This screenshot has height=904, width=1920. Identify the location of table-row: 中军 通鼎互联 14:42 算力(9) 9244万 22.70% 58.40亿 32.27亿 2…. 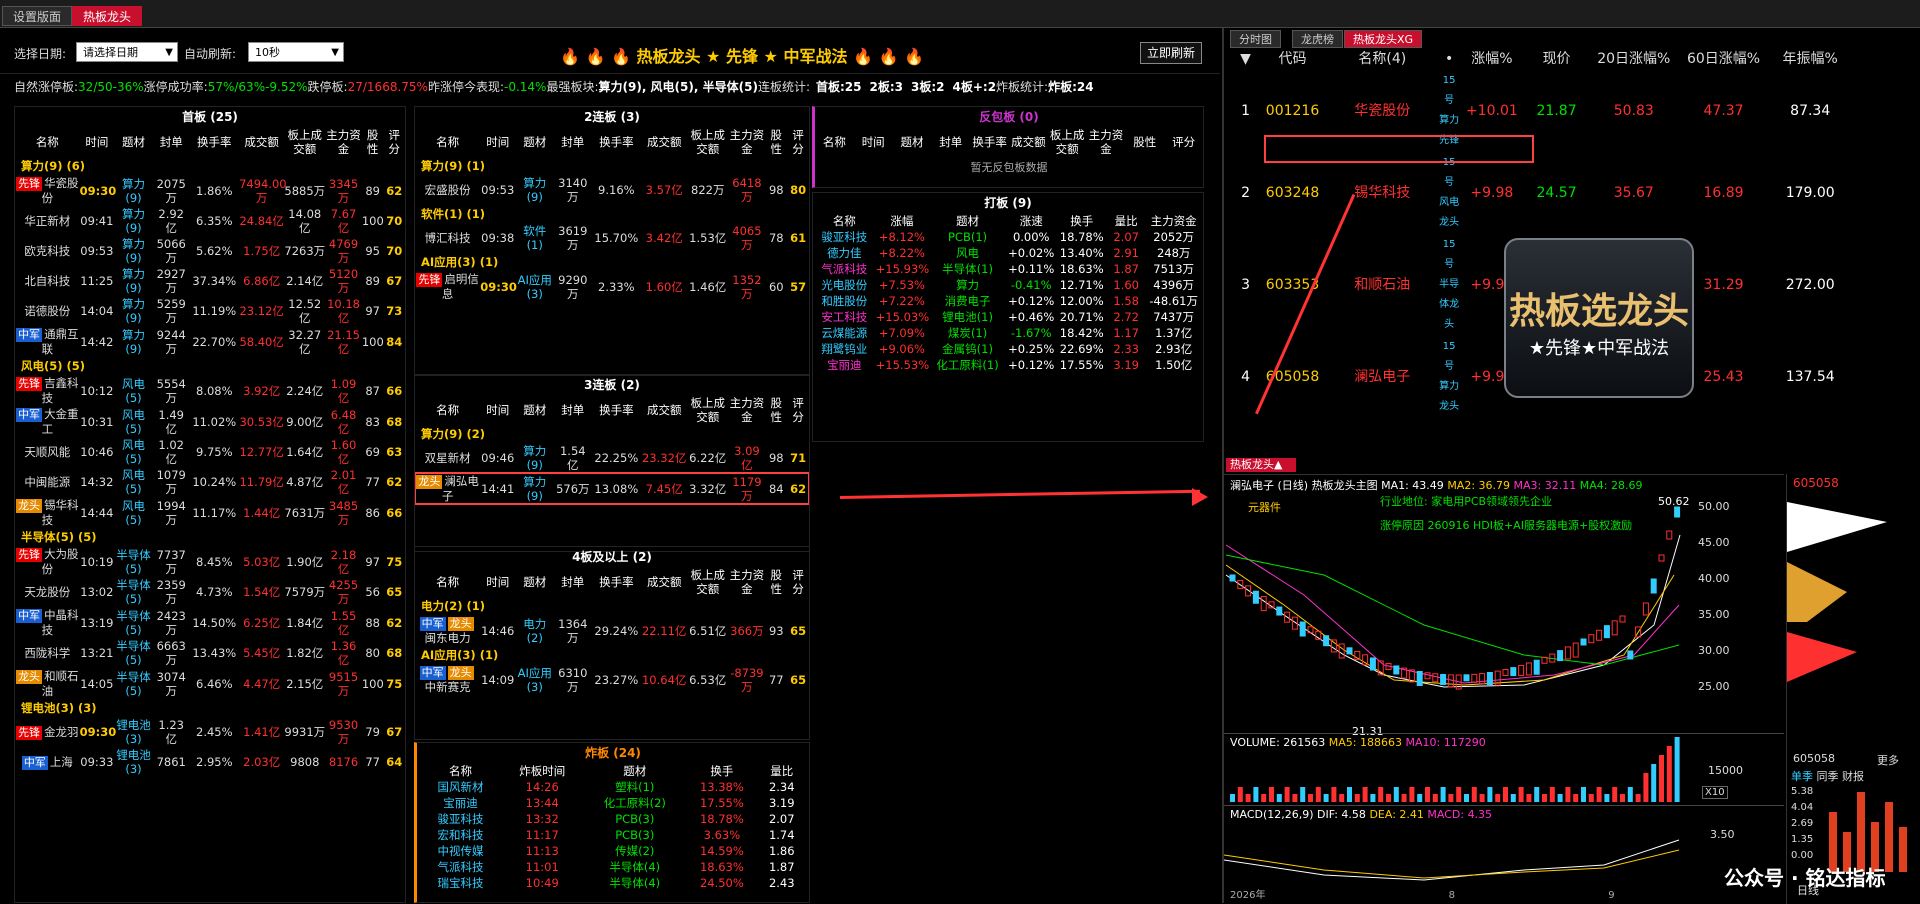
(210, 341).